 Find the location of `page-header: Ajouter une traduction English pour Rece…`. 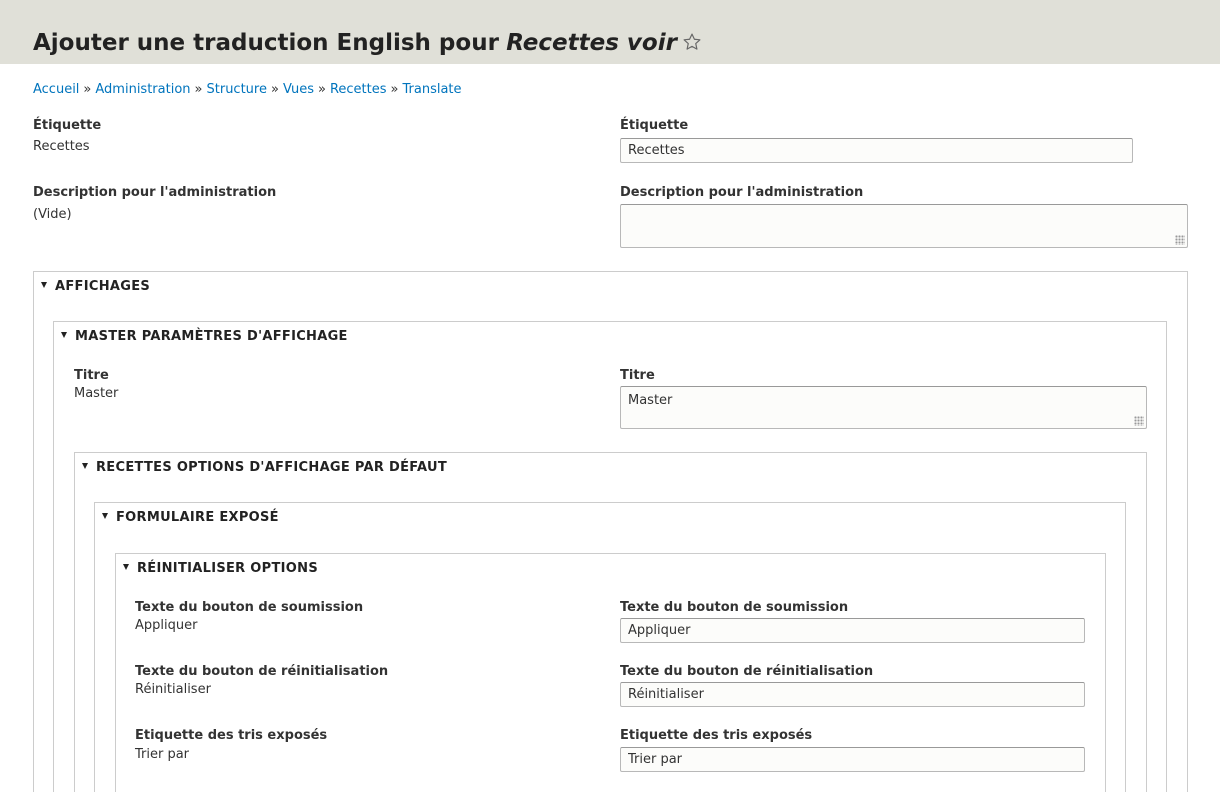

page-header: Ajouter une traduction English pour Rece… is located at coordinates (610, 32).